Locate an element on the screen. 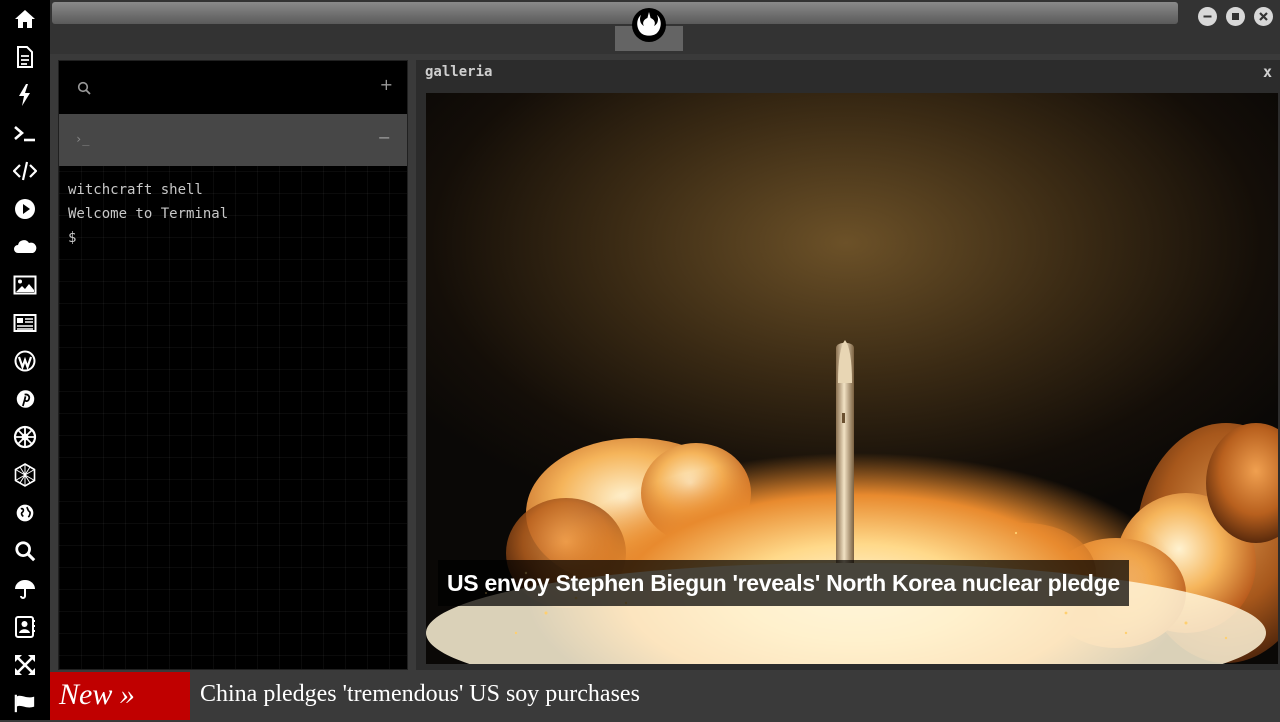  terminal-output: witchcraft shell Welcome to Terminal $ is located at coordinates (148, 214).